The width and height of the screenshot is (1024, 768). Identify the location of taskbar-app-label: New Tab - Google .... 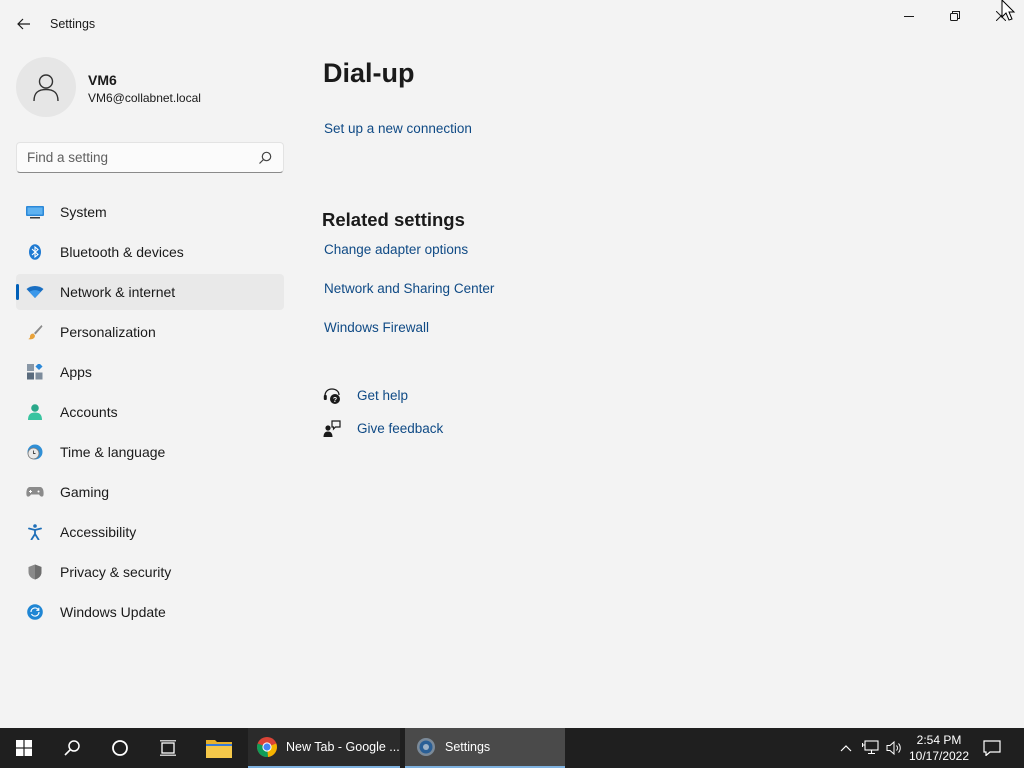
(343, 747).